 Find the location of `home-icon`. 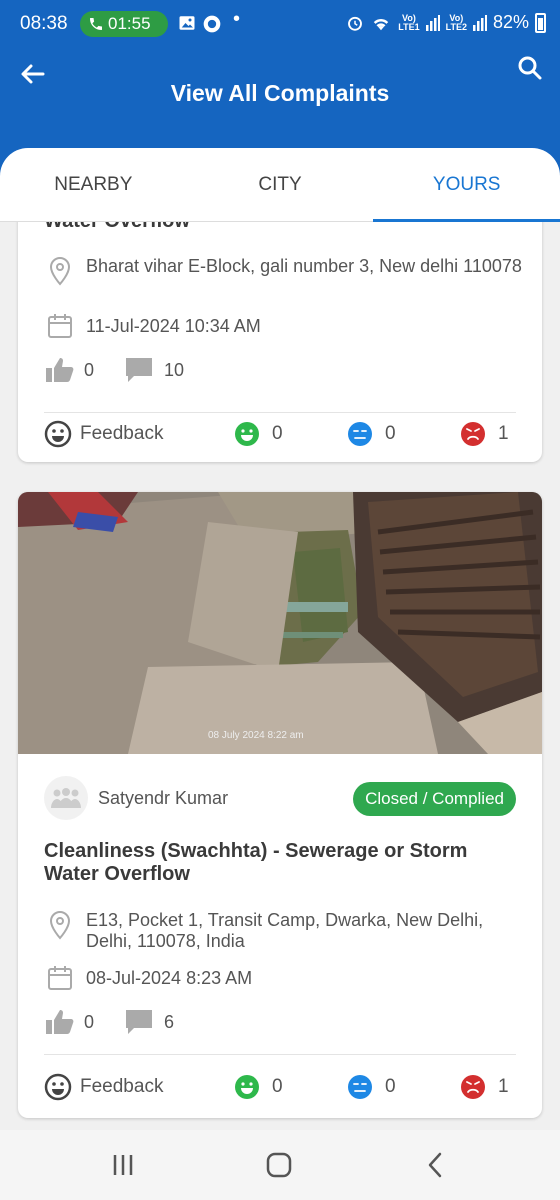

home-icon is located at coordinates (279, 1165).